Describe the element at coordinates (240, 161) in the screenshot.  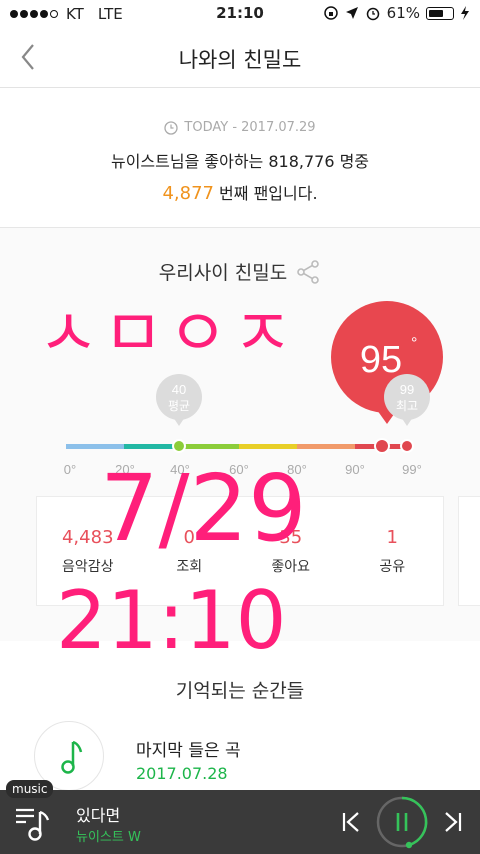
I see `fan-count-text: 뉴이스트님을 좋아하는 818,776 명중` at that location.